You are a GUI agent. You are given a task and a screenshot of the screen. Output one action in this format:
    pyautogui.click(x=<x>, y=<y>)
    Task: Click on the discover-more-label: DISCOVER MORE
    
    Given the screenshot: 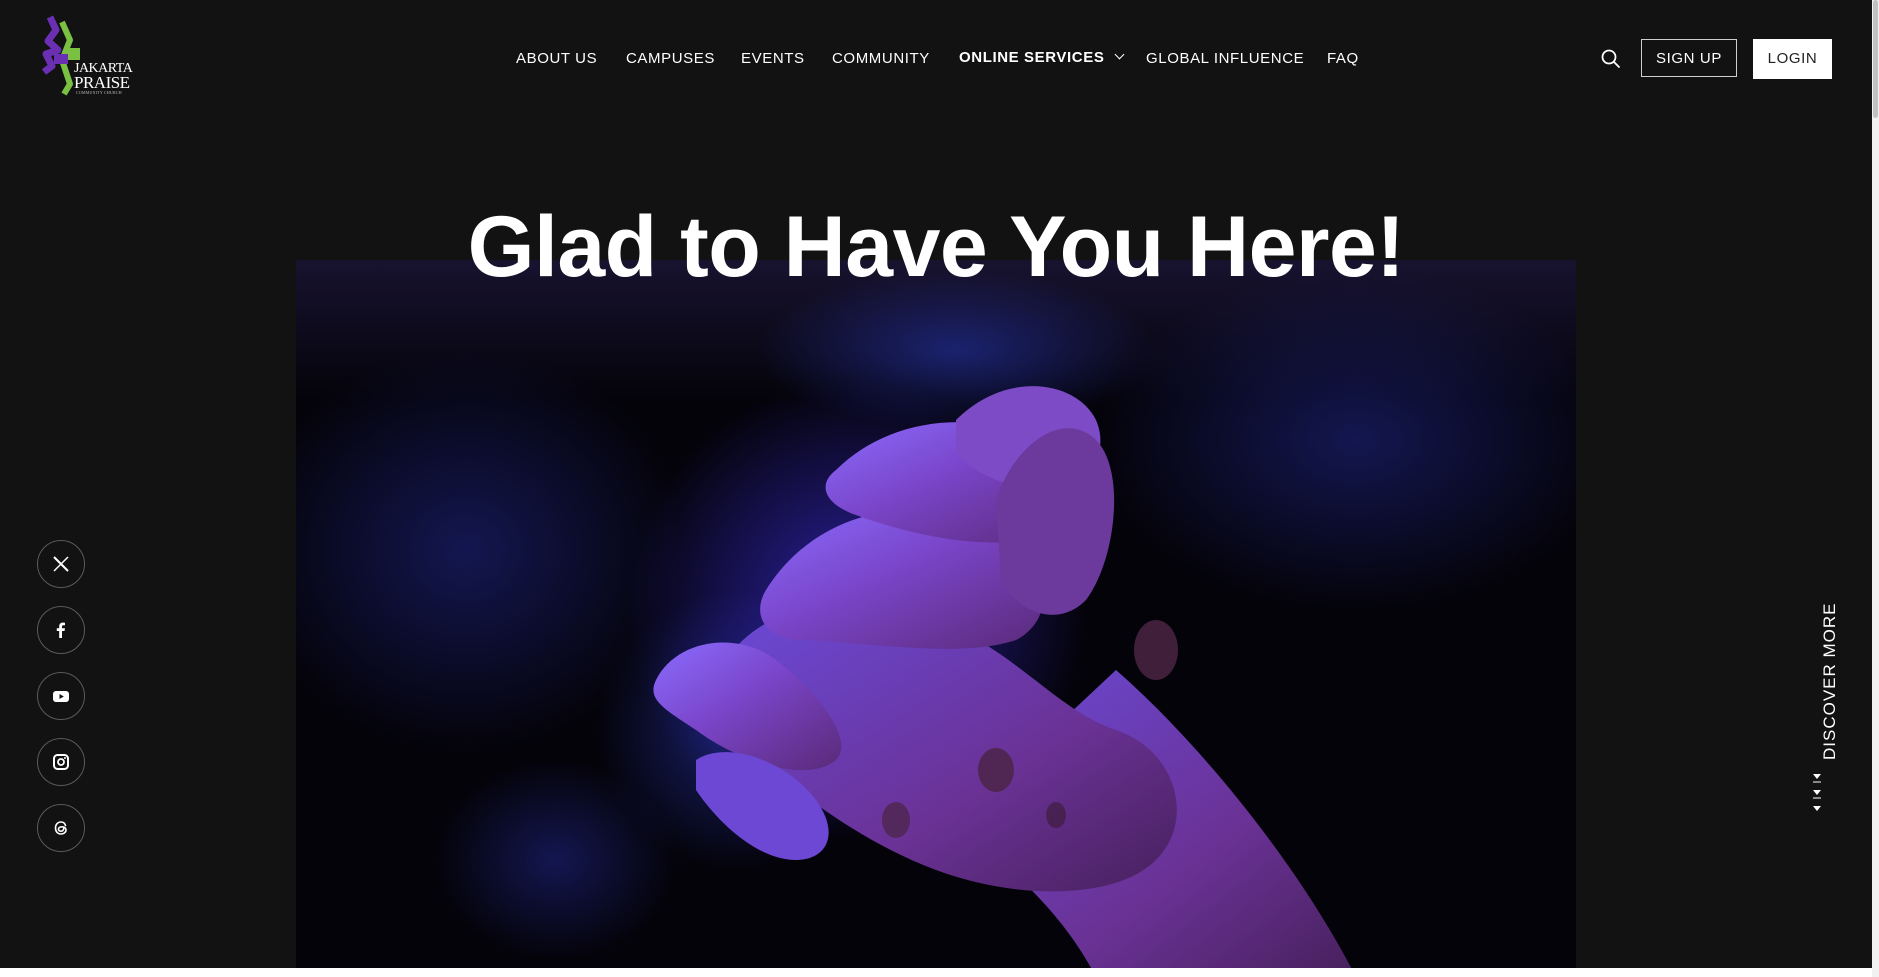 What is the action you would take?
    pyautogui.click(x=1829, y=681)
    